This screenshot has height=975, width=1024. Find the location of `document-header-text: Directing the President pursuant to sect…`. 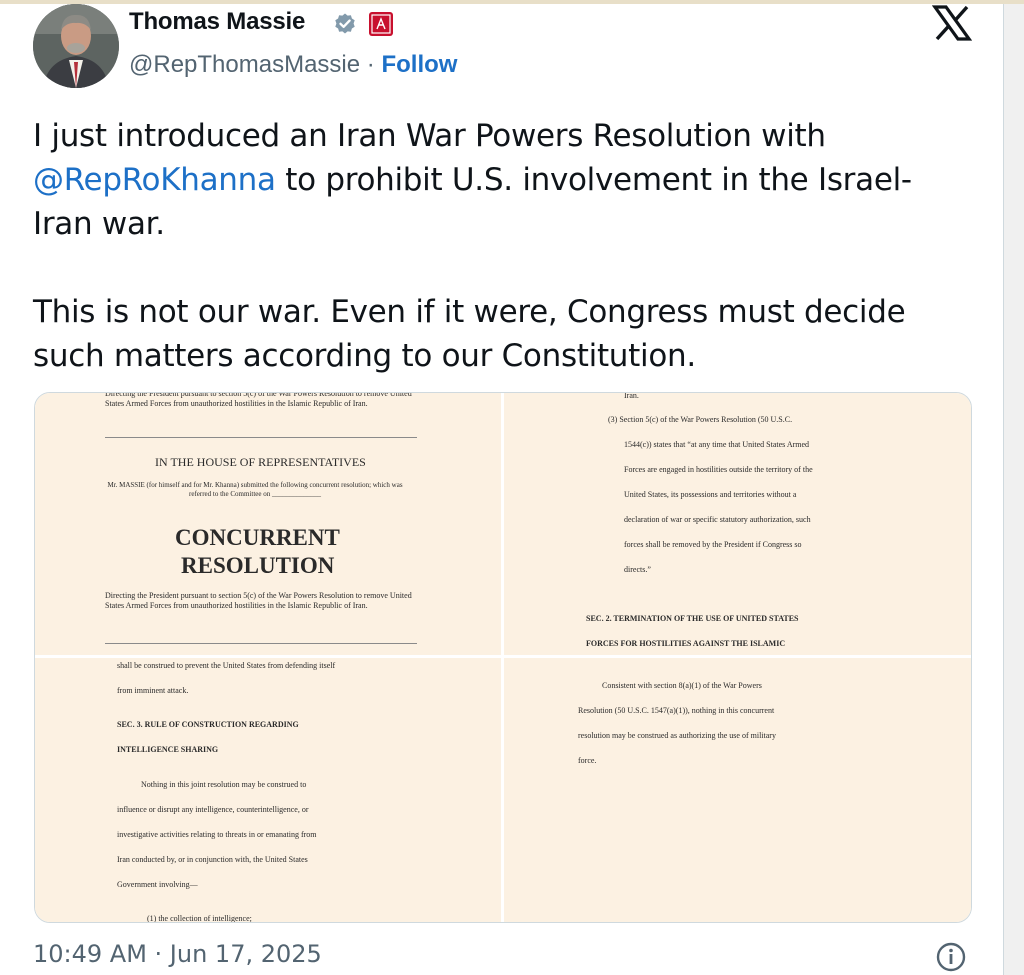

document-header-text: Directing the President pursuant to sect… is located at coordinates (258, 400).